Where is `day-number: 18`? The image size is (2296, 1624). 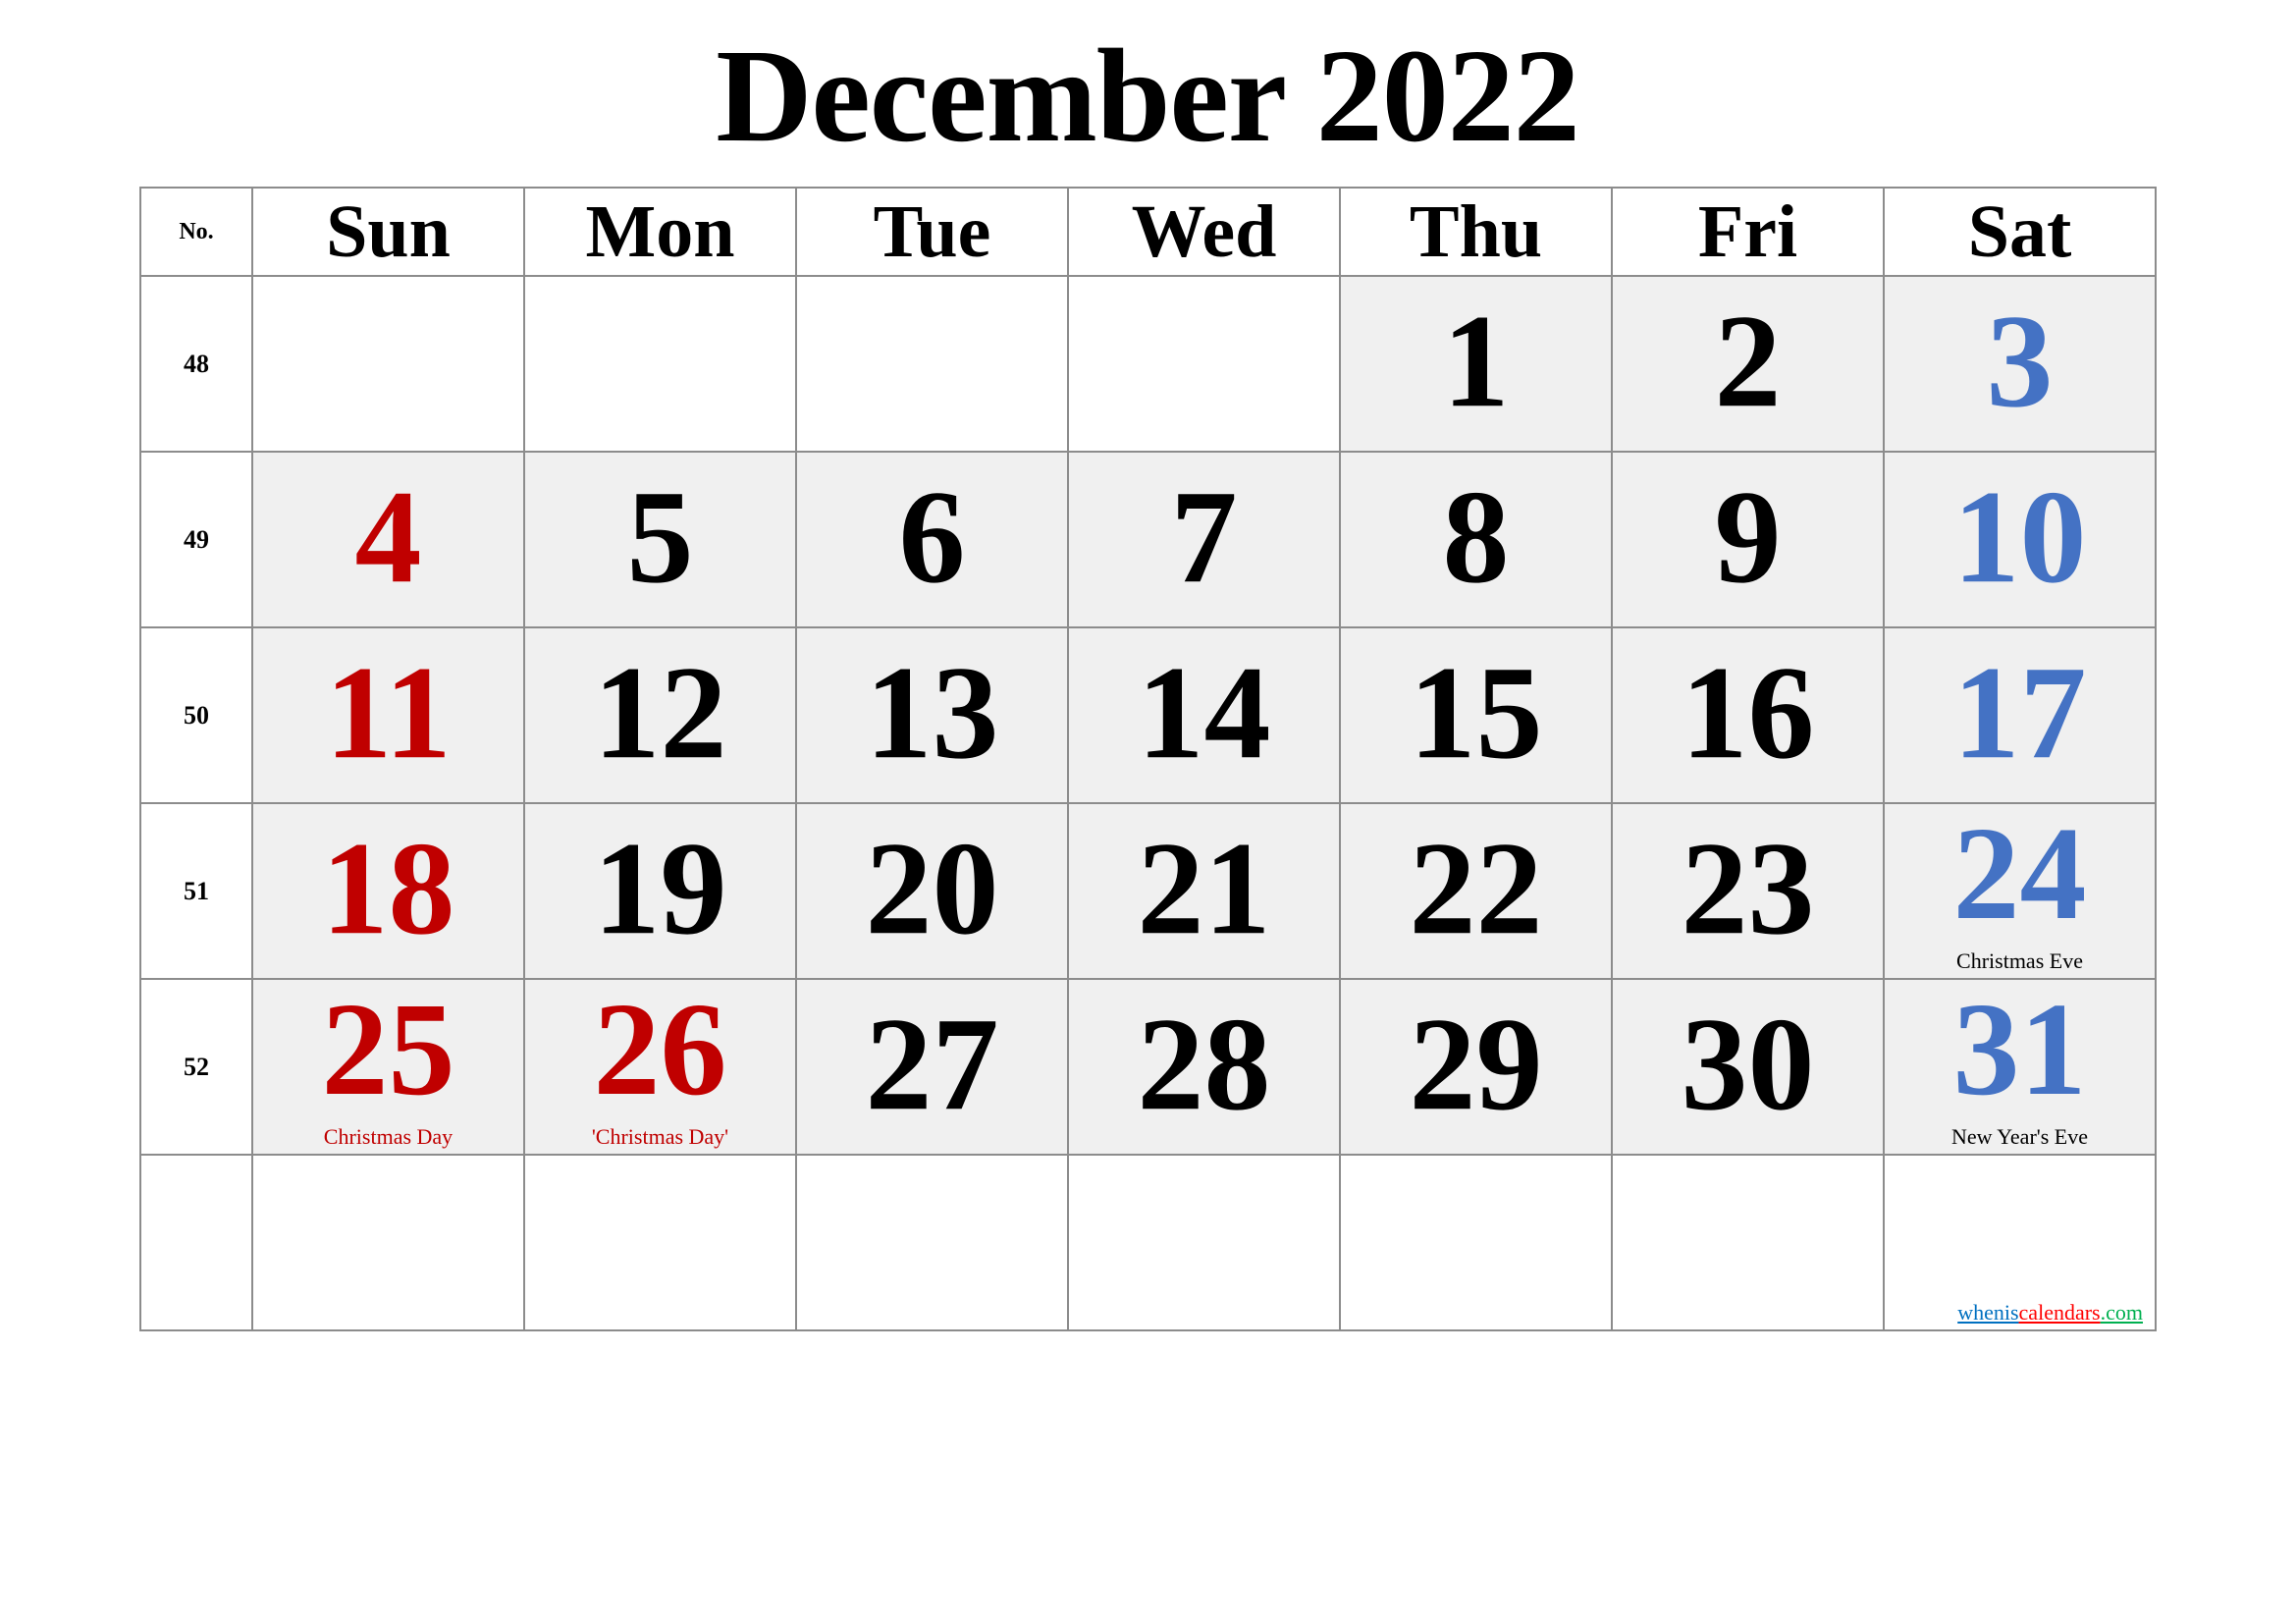 day-number: 18 is located at coordinates (388, 888).